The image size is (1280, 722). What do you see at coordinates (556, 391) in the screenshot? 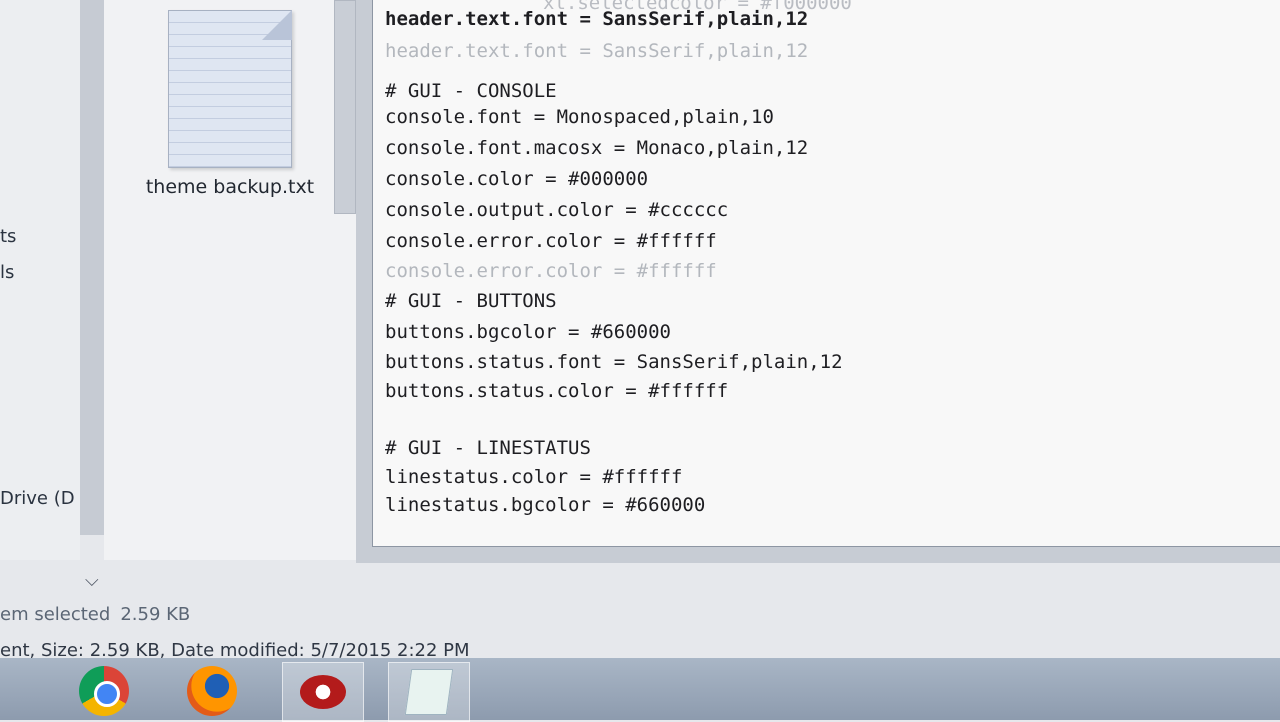
I see `editor-line: buttons.status.color = #ffffff` at bounding box center [556, 391].